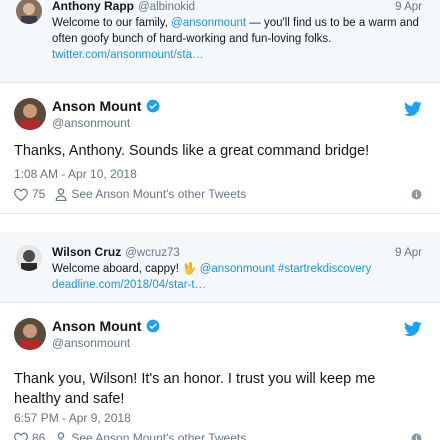 The width and height of the screenshot is (440, 440). Describe the element at coordinates (324, 269) in the screenshot. I see `hashtag-link: #startrekdiscovery` at that location.